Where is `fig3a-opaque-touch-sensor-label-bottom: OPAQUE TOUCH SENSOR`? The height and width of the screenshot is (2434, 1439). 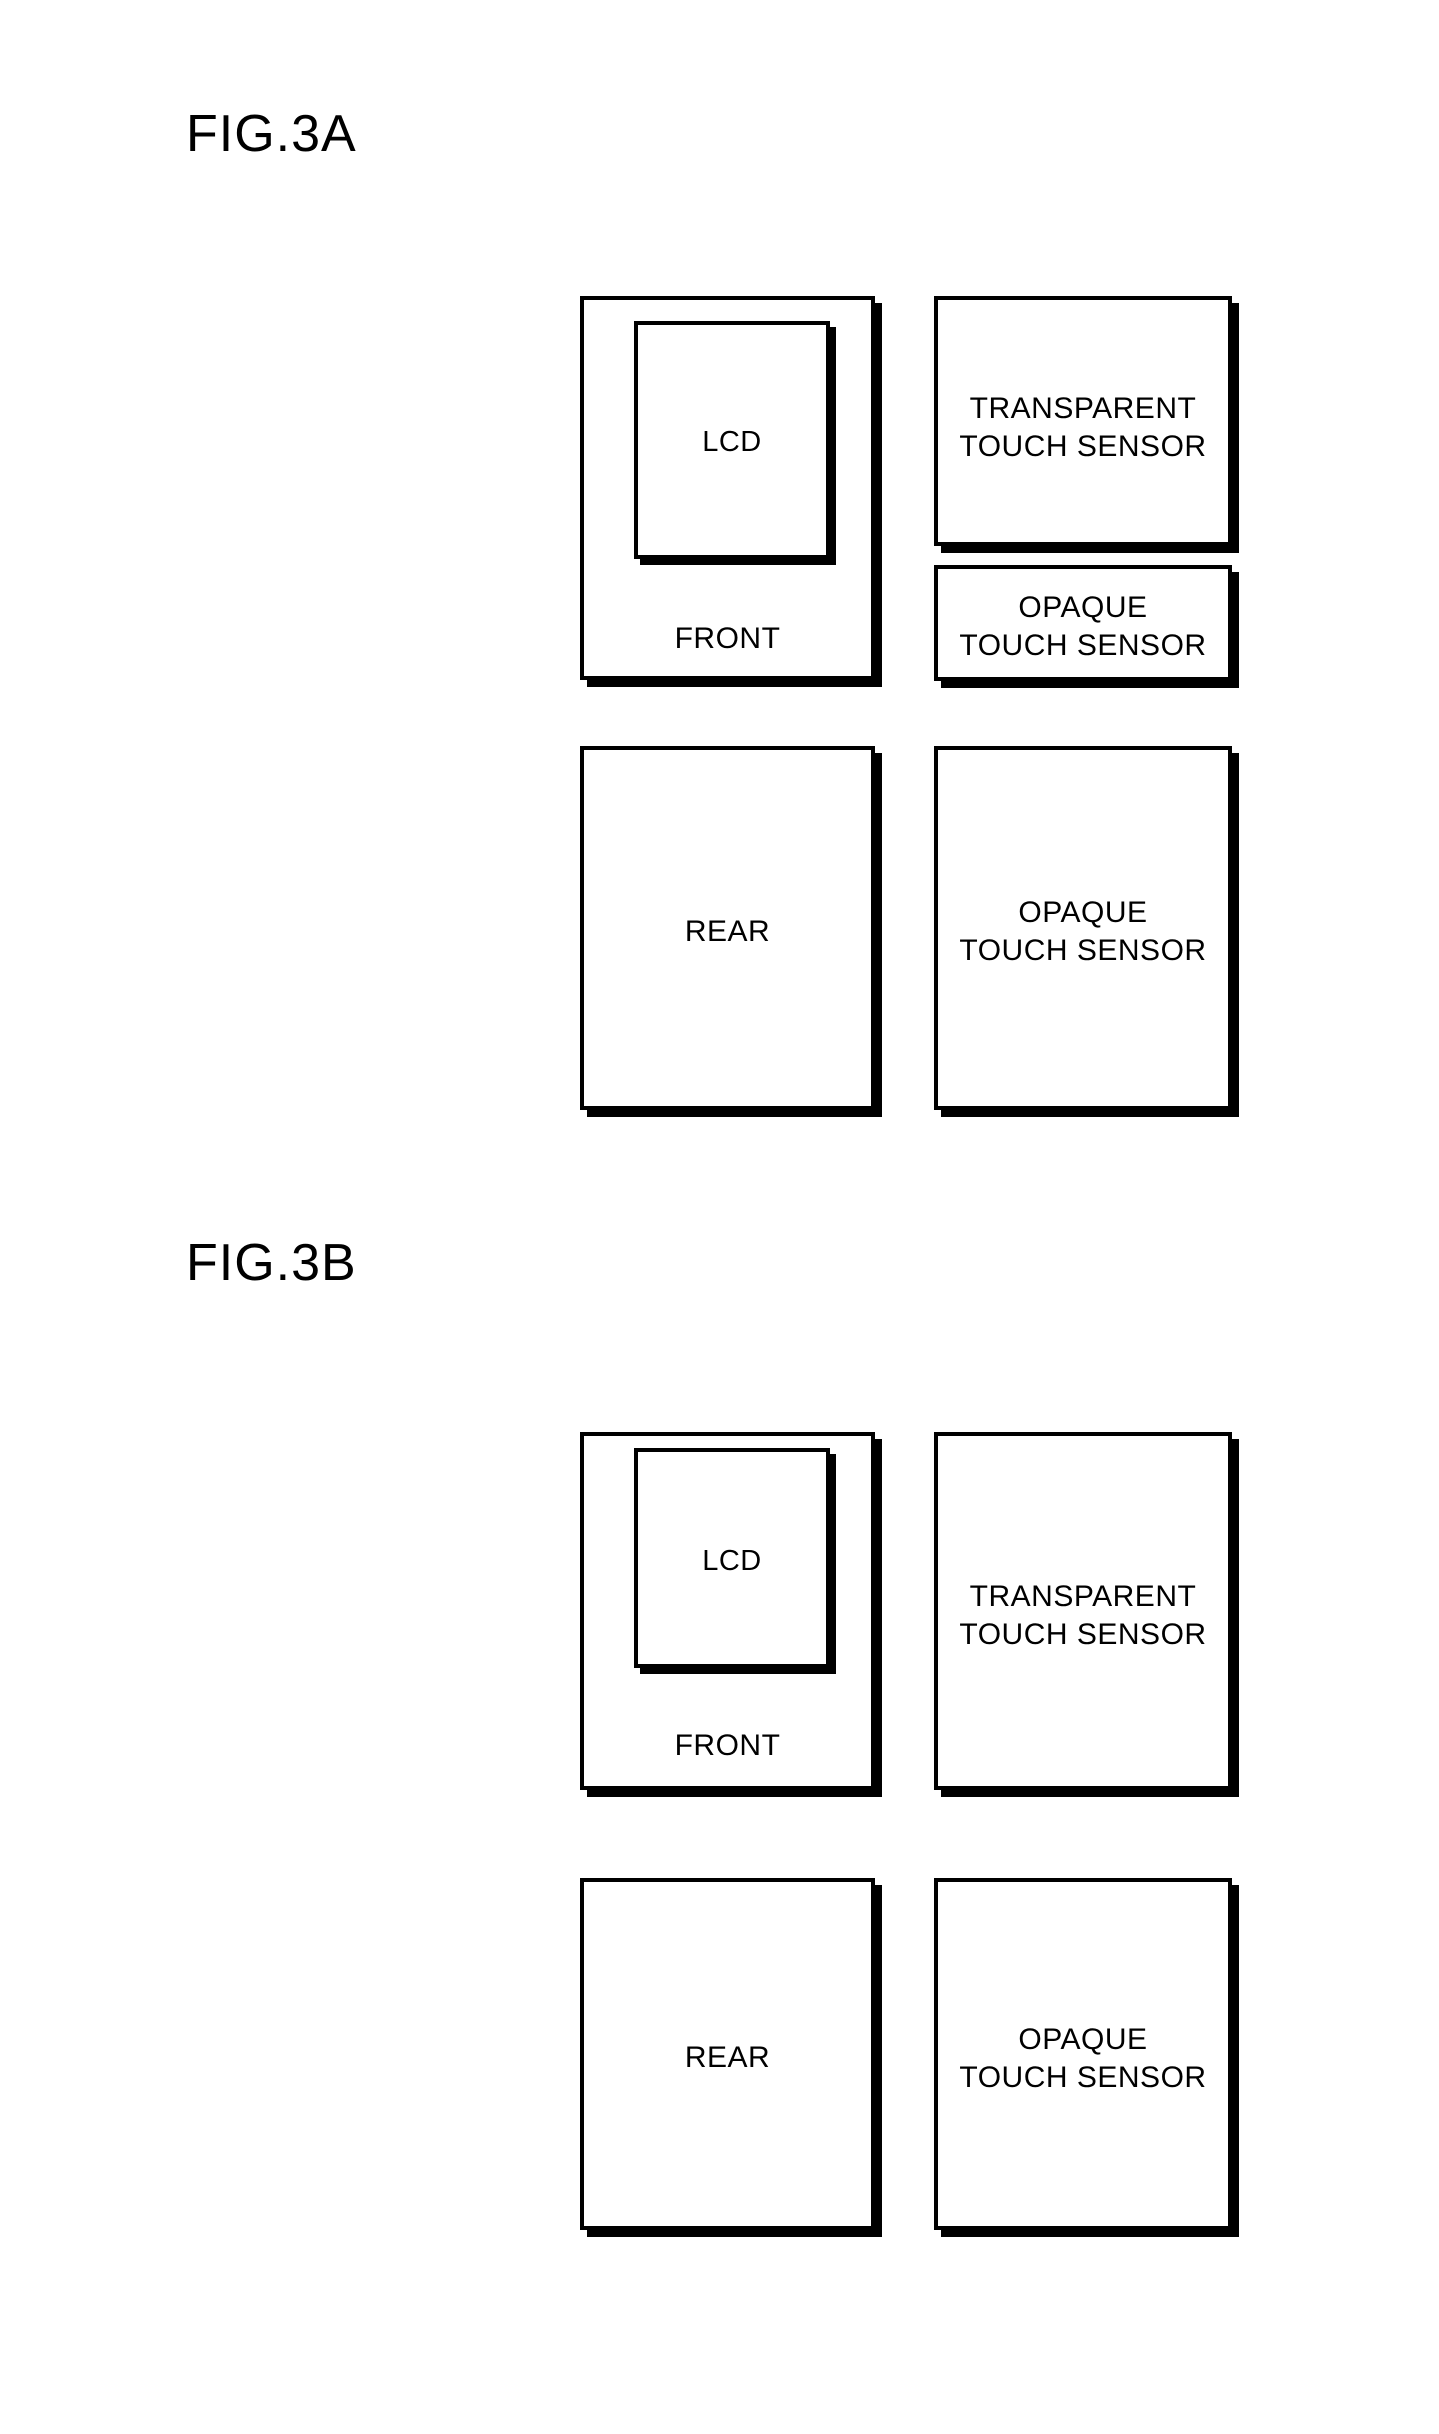
fig3a-opaque-touch-sensor-label-bottom: OPAQUE TOUCH SENSOR is located at coordinates (1083, 931).